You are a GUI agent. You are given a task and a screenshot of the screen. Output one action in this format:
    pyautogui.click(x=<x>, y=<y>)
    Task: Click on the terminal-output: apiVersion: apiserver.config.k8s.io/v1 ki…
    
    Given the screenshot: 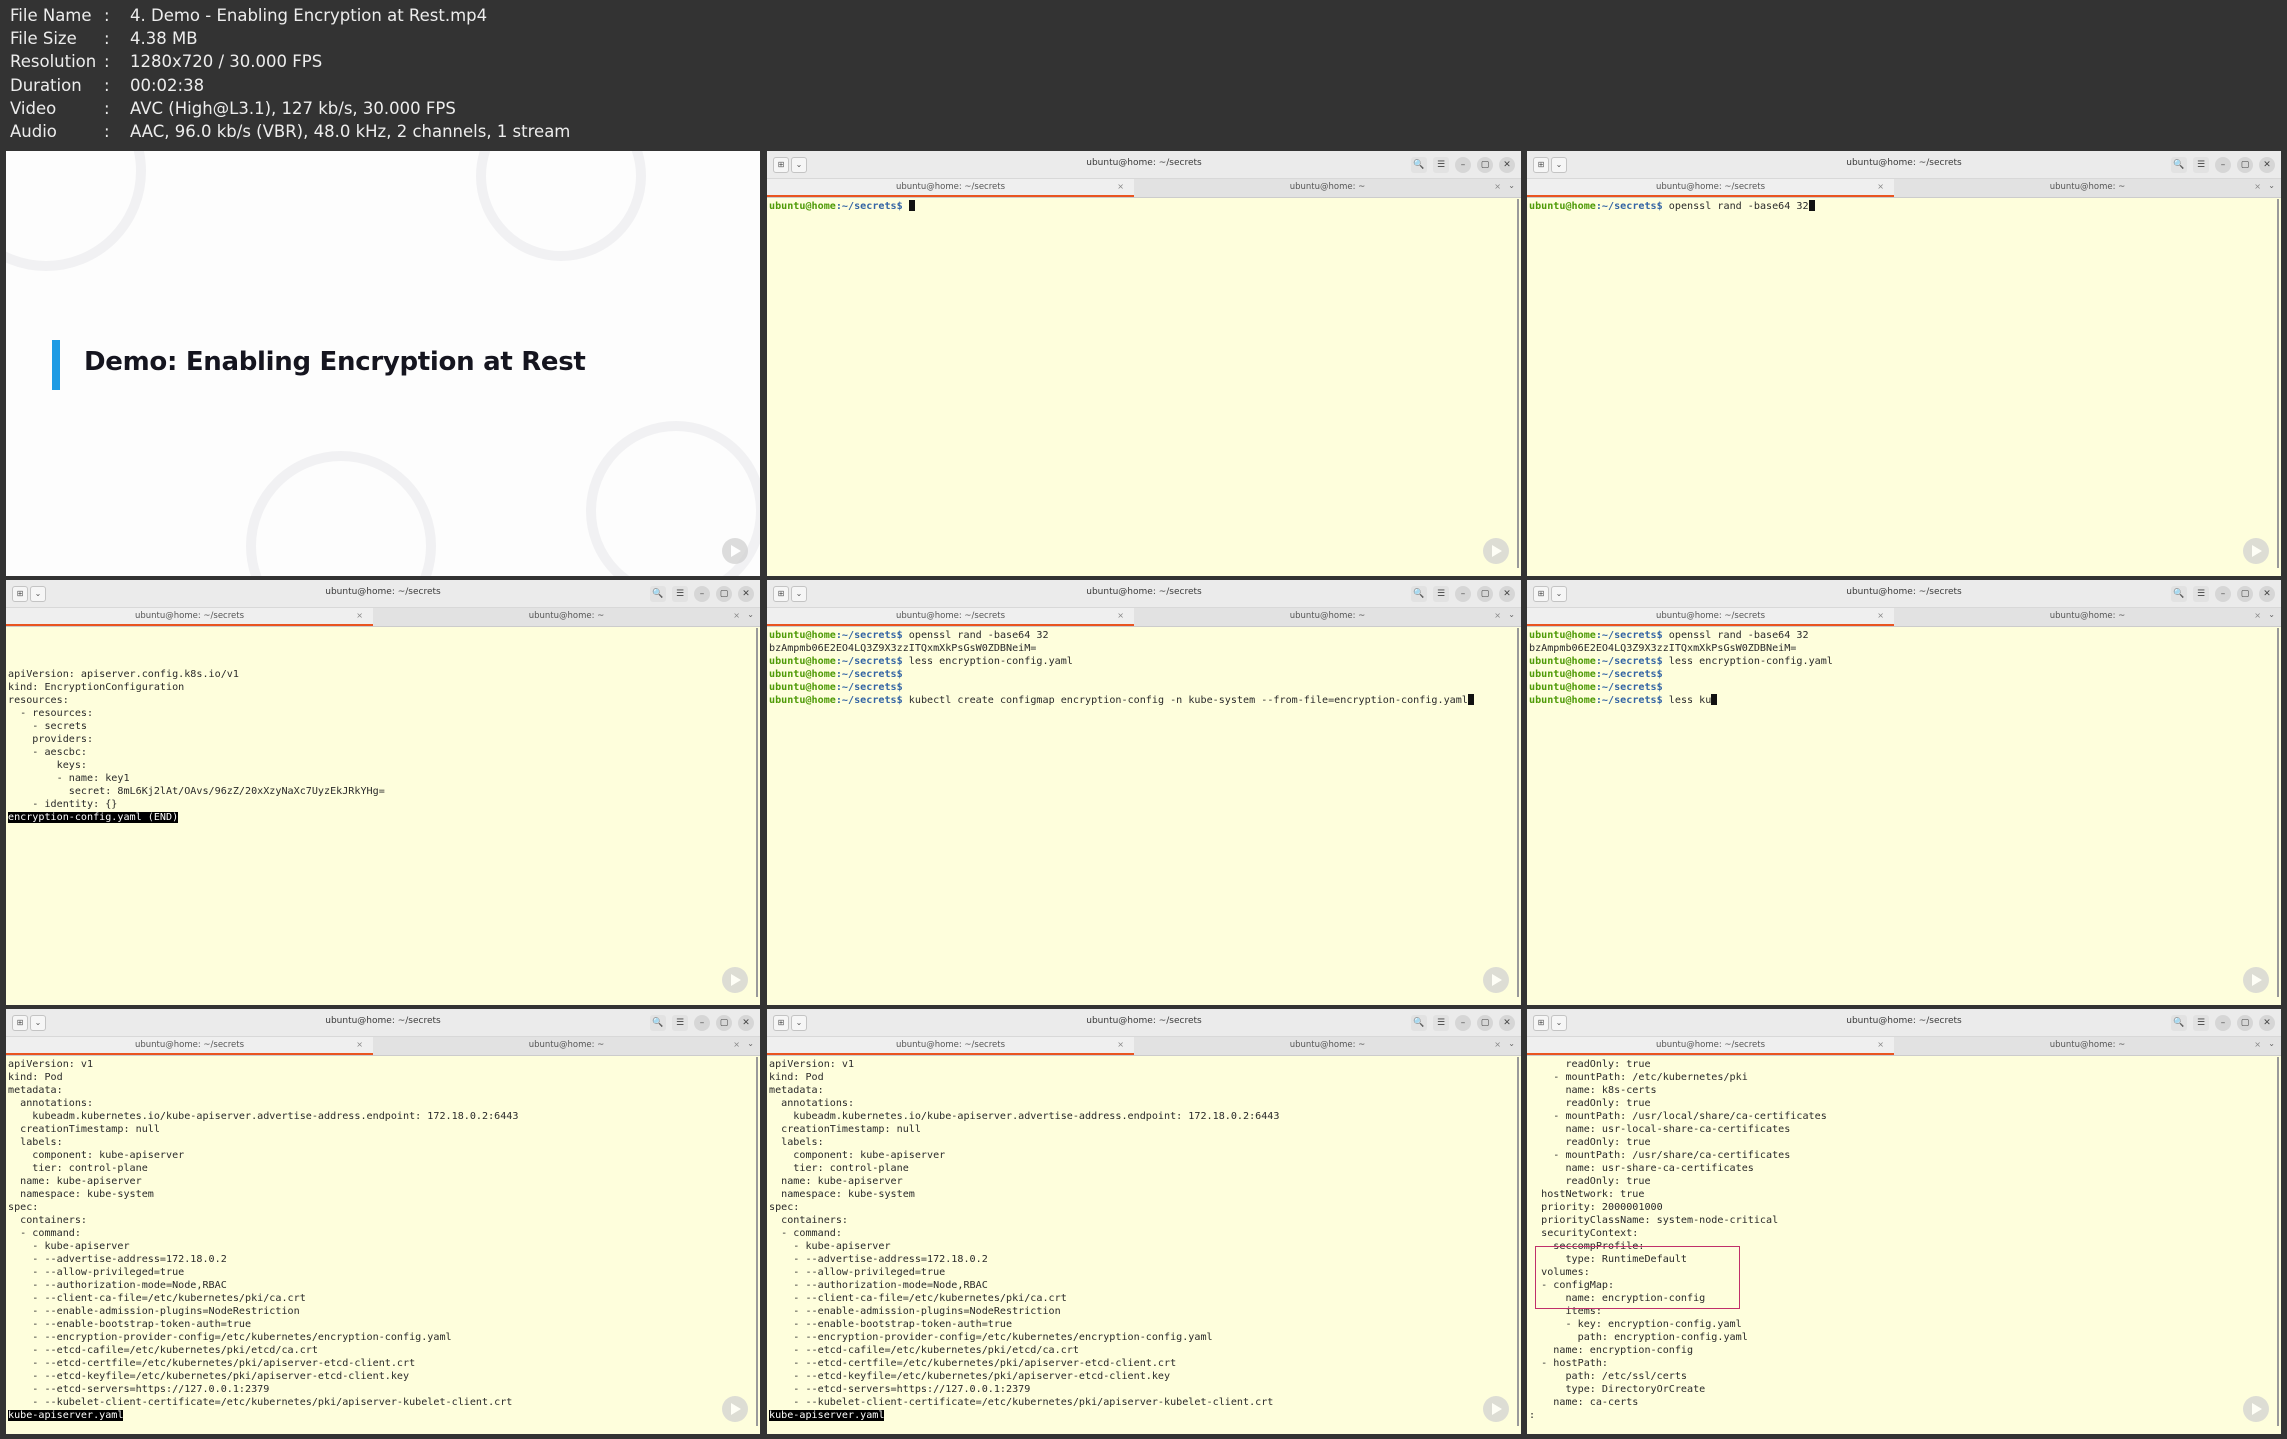 What is the action you would take?
    pyautogui.click(x=378, y=816)
    